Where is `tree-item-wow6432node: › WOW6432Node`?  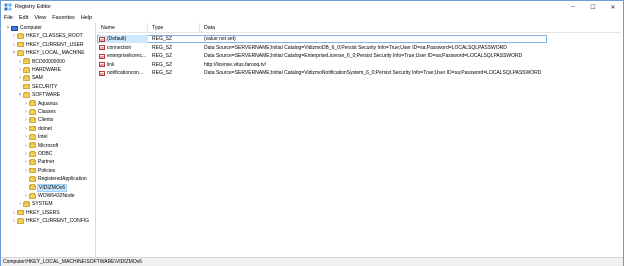
tree-item-wow6432node: › WOW6432Node is located at coordinates (48, 196).